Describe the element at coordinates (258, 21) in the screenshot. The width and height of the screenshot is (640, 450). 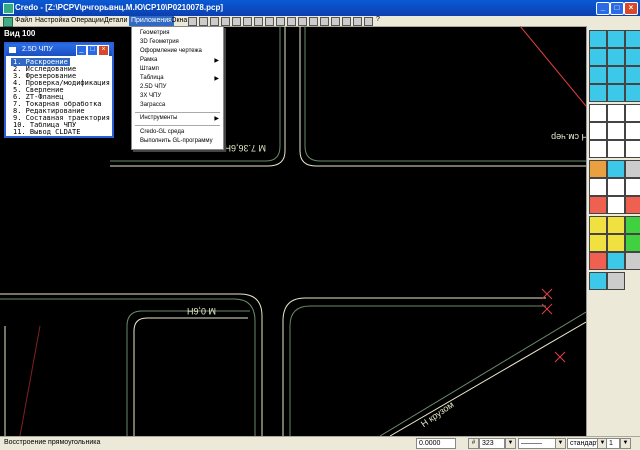
I see `pan-icon` at that location.